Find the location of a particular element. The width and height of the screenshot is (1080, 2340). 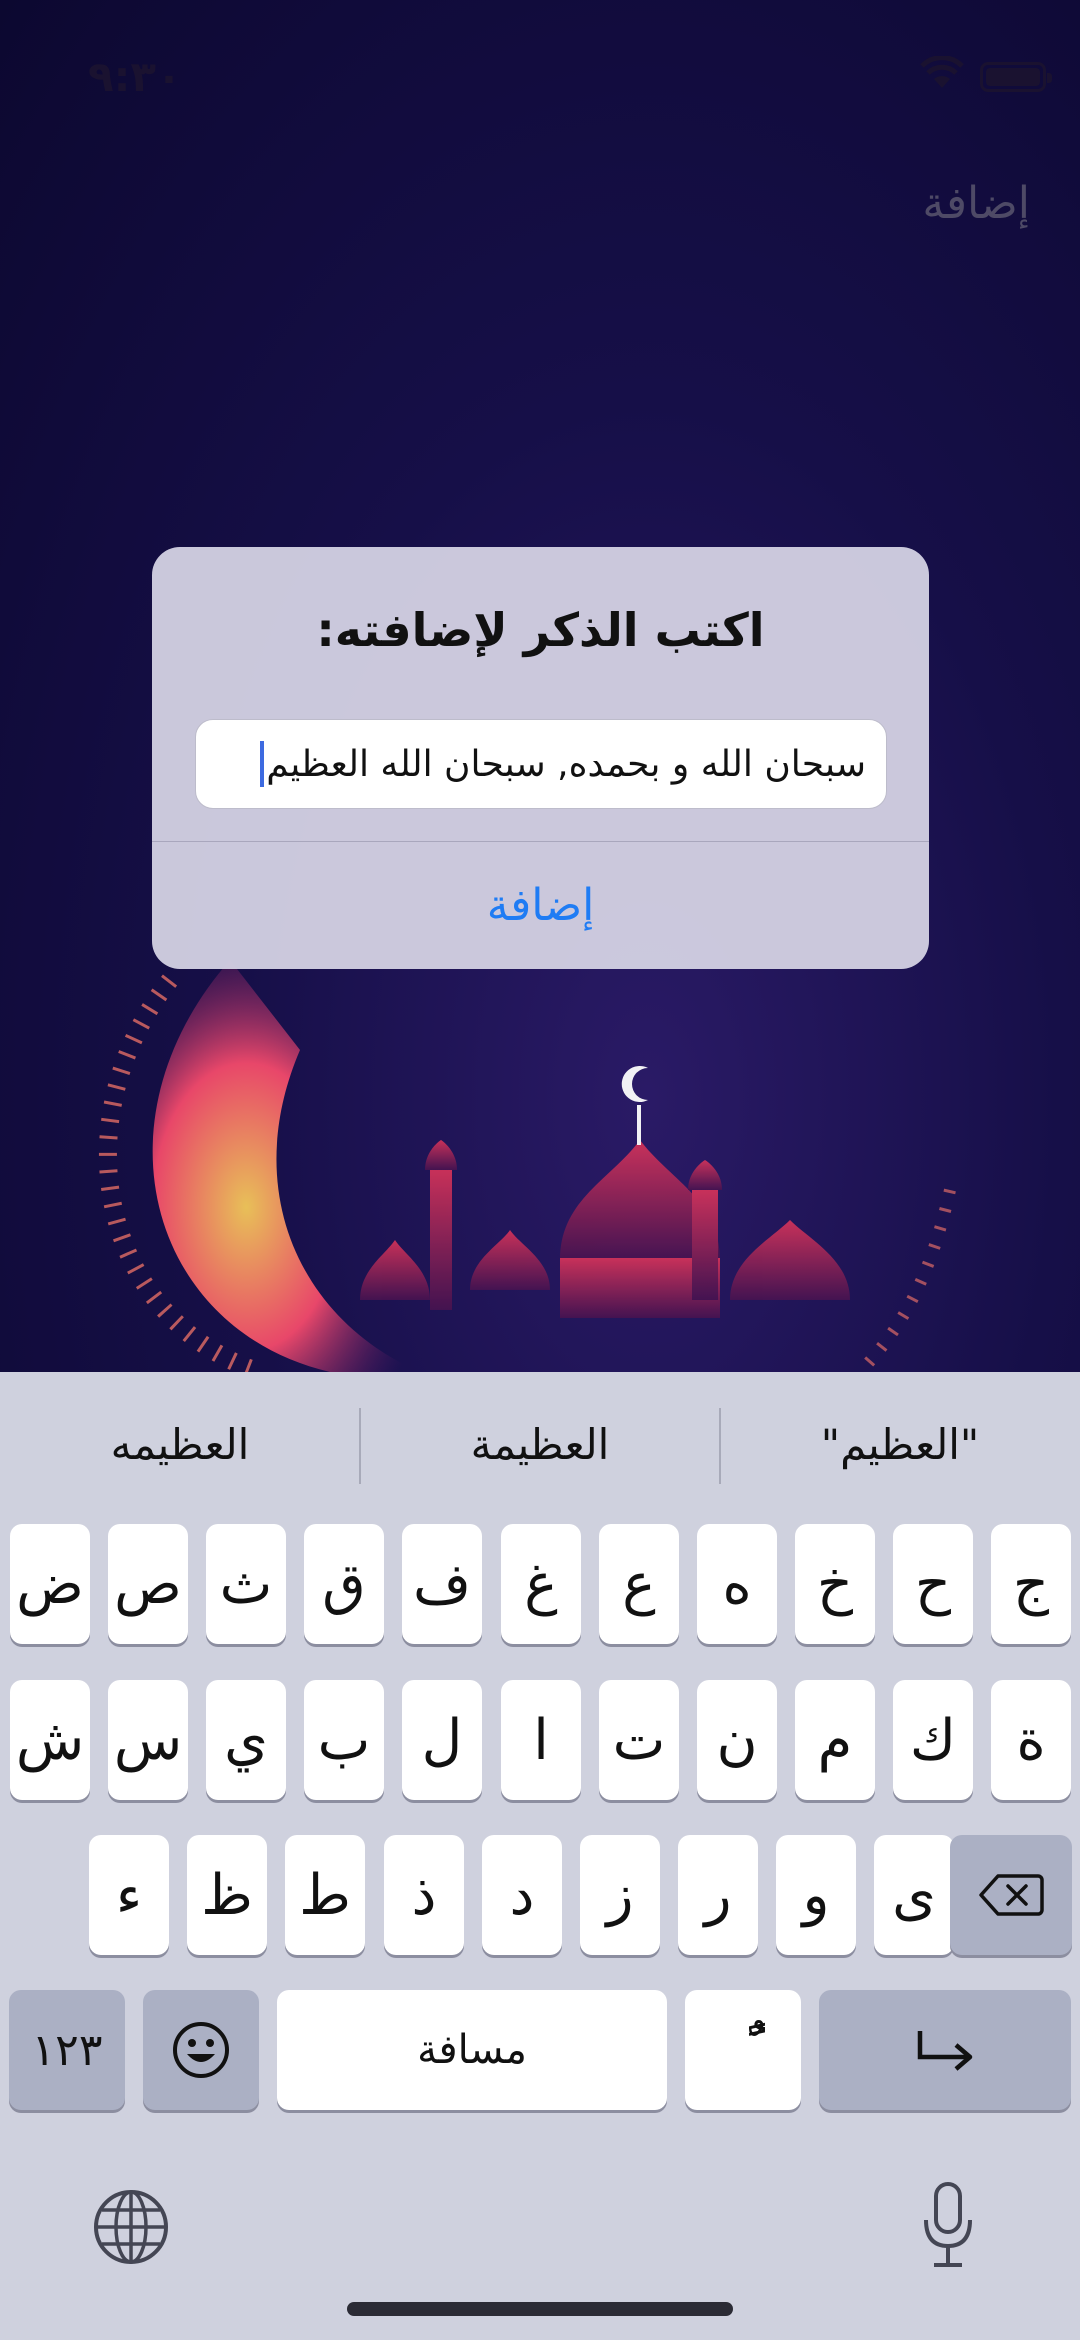

letter-key: ة is located at coordinates (1031, 1740).